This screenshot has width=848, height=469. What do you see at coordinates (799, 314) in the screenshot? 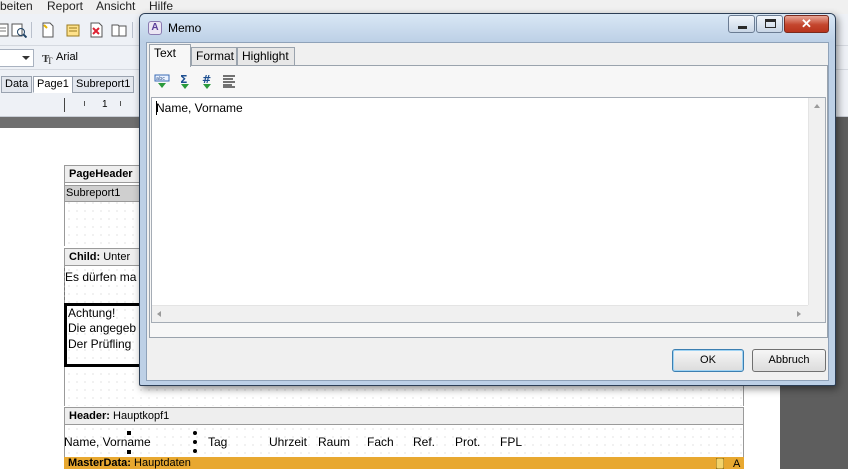
I see `scroll-right-icon` at bounding box center [799, 314].